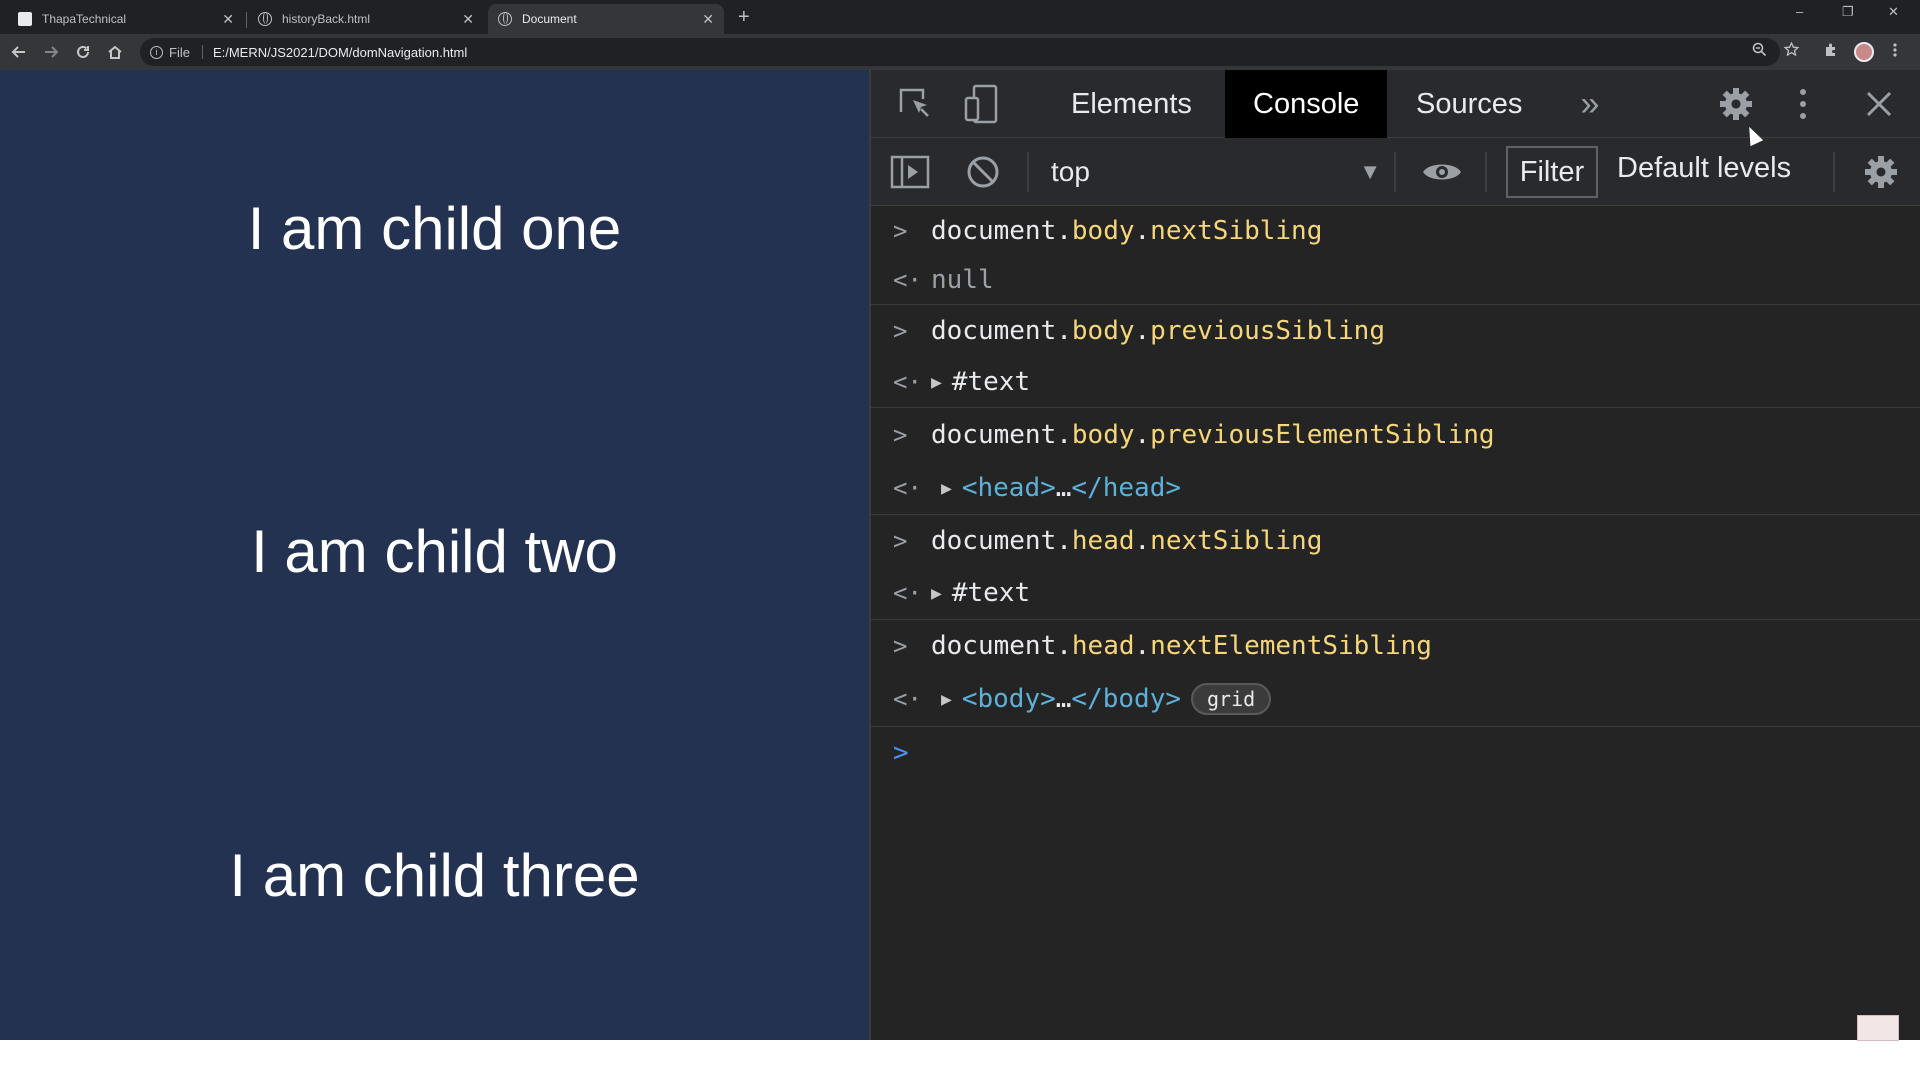  I want to click on tab-label: Document, so click(549, 19).